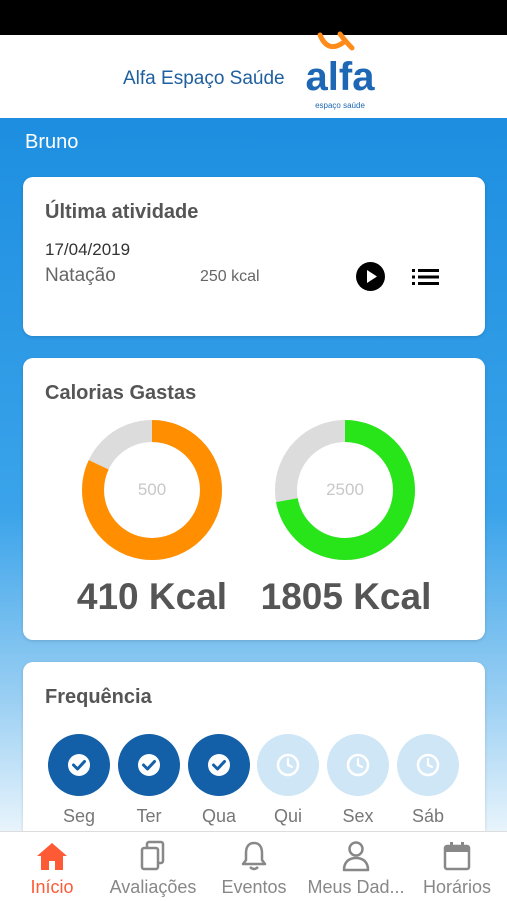 The width and height of the screenshot is (507, 901). What do you see at coordinates (152, 855) in the screenshot?
I see `documents-icon` at bounding box center [152, 855].